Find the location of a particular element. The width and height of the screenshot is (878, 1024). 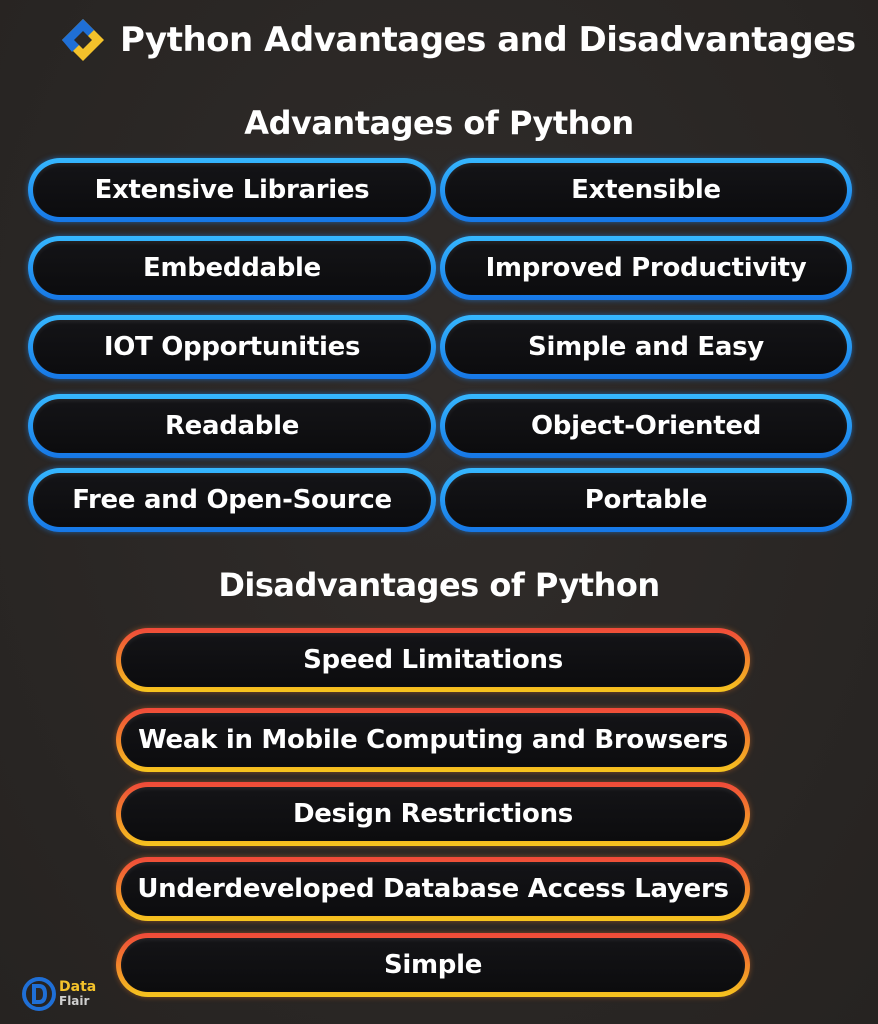

disadvantage-label: Weak in Mobile Computing and Browsers is located at coordinates (433, 740).